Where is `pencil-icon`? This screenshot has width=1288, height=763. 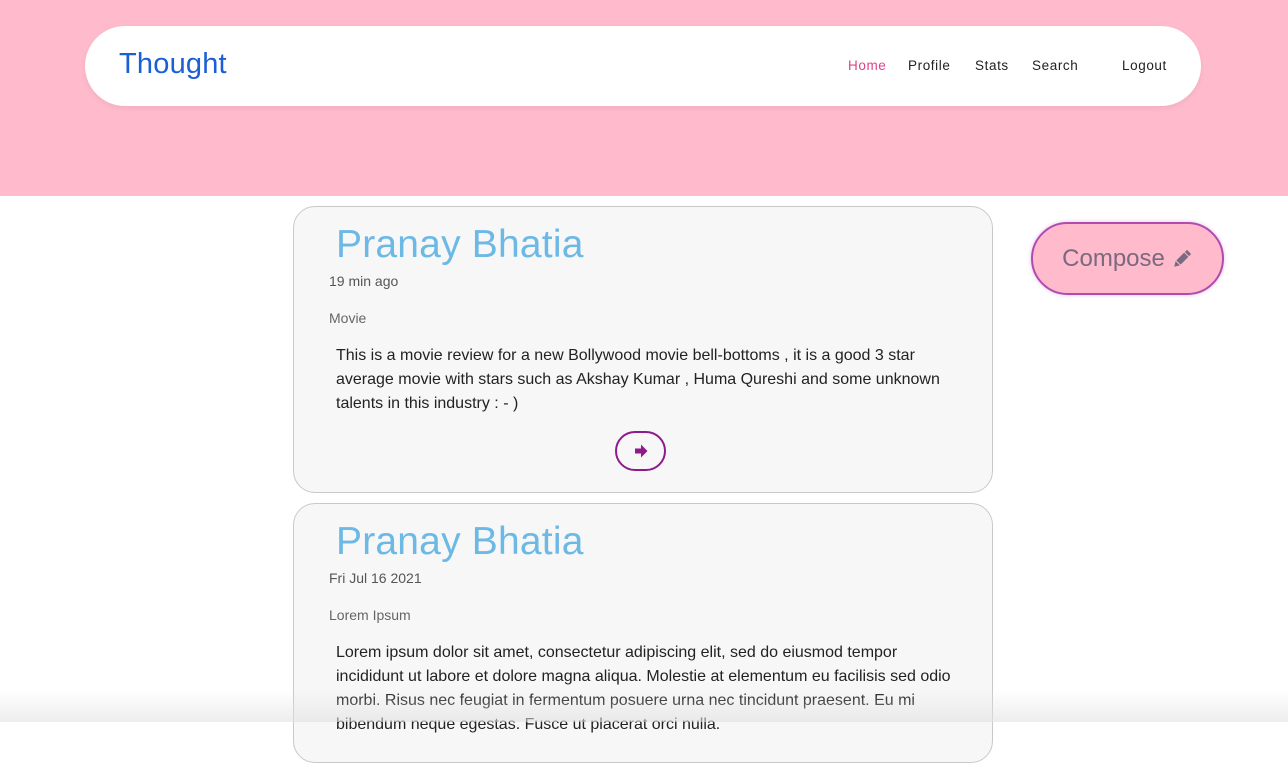 pencil-icon is located at coordinates (1182, 258).